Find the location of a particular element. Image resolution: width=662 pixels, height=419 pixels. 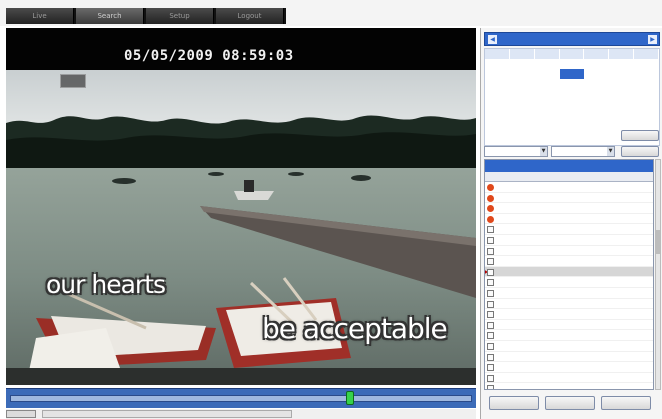

scrollbar-thumb is located at coordinates (658, 242).